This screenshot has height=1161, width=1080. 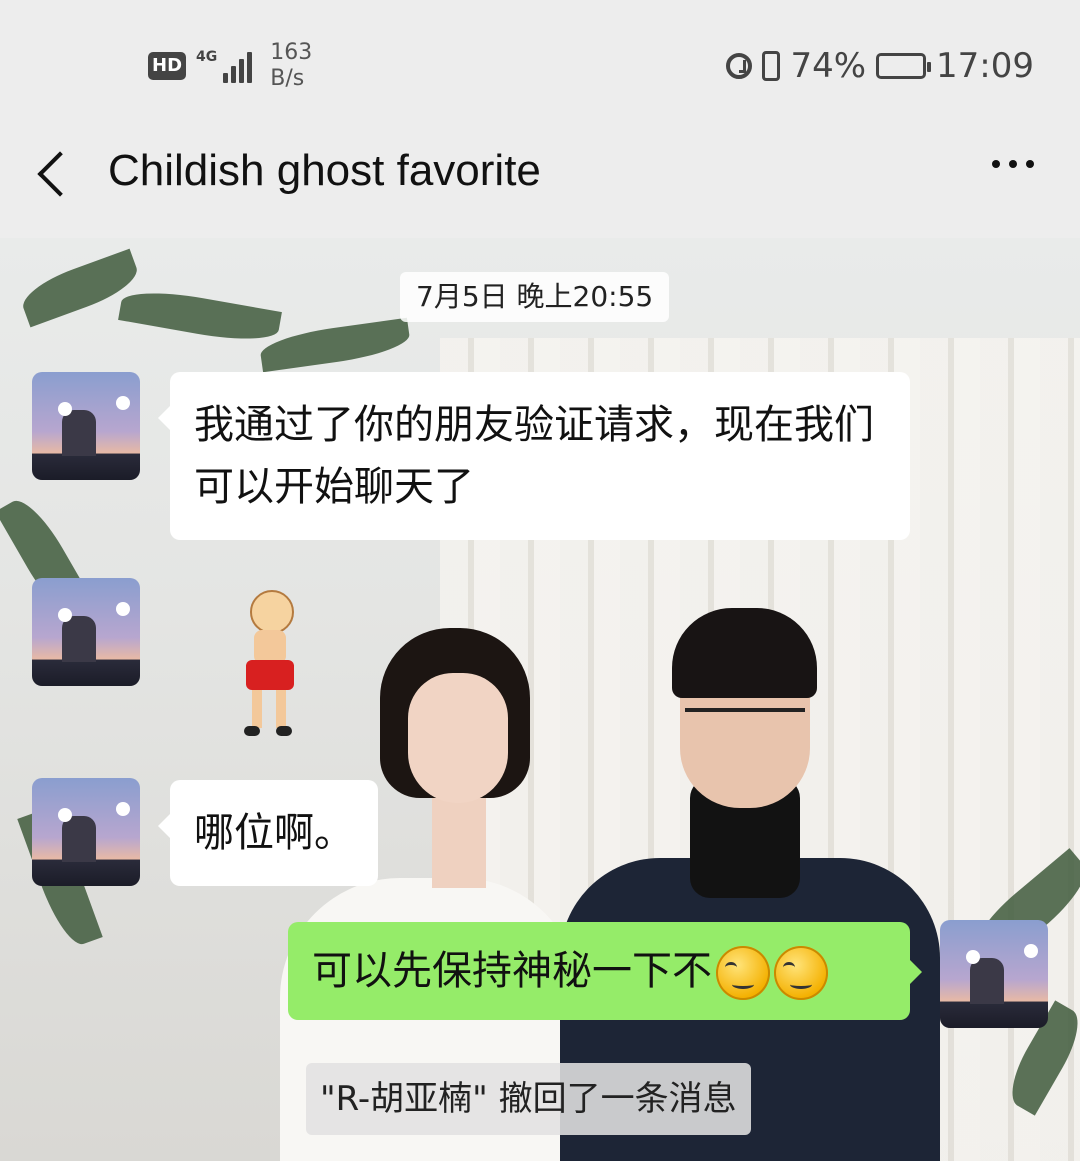 I want to click on alarm-icon, so click(x=739, y=66).